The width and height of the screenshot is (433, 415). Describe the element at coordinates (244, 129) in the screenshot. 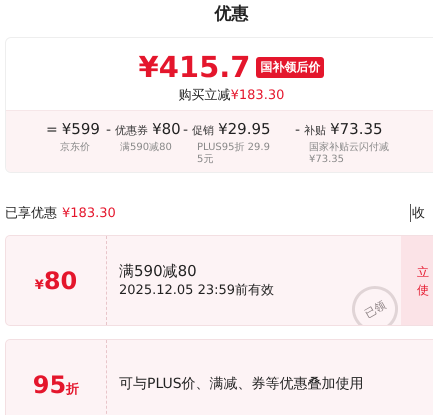

I see `breakdown-amount: ¥29.95` at that location.